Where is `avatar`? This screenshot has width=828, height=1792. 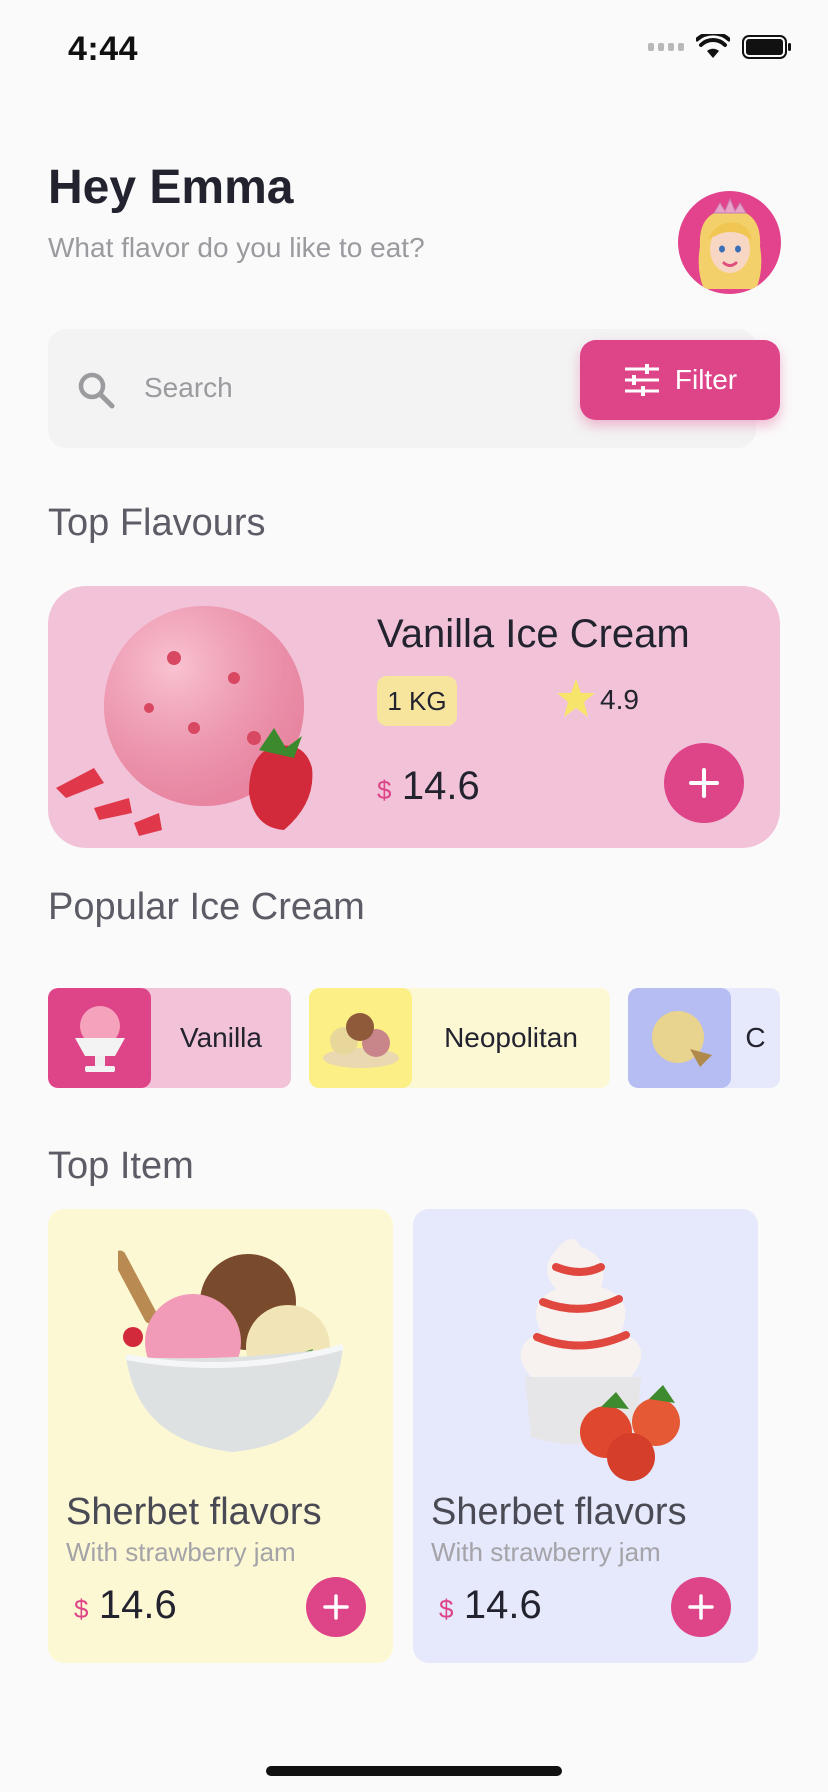 avatar is located at coordinates (729, 242).